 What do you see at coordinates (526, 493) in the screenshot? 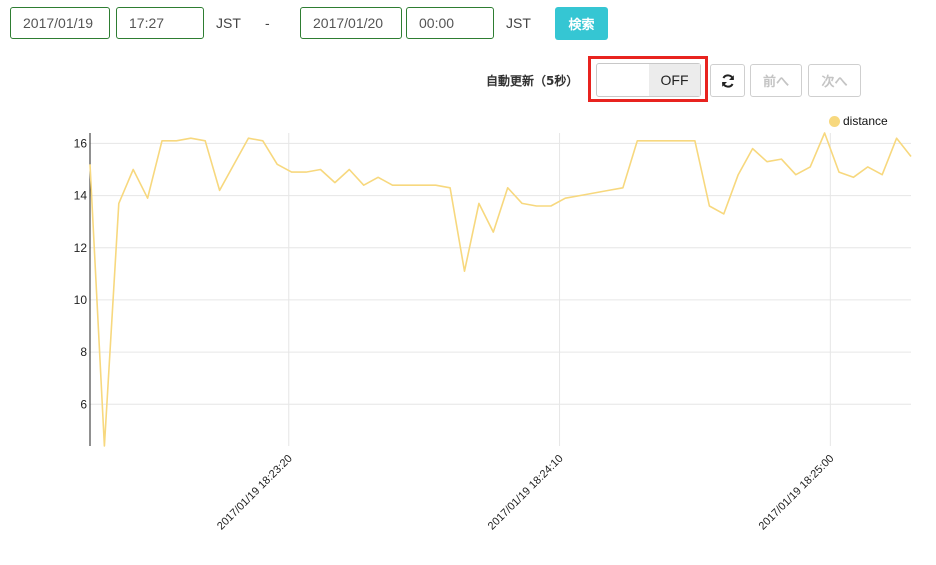
I see `x-tick-label: 2017/01/19 18:24:10` at bounding box center [526, 493].